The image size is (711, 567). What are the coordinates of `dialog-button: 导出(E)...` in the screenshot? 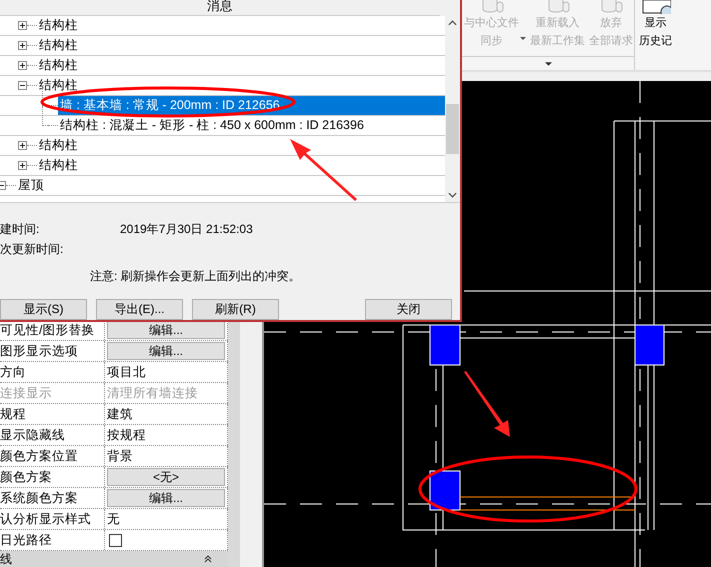 It's located at (139, 309).